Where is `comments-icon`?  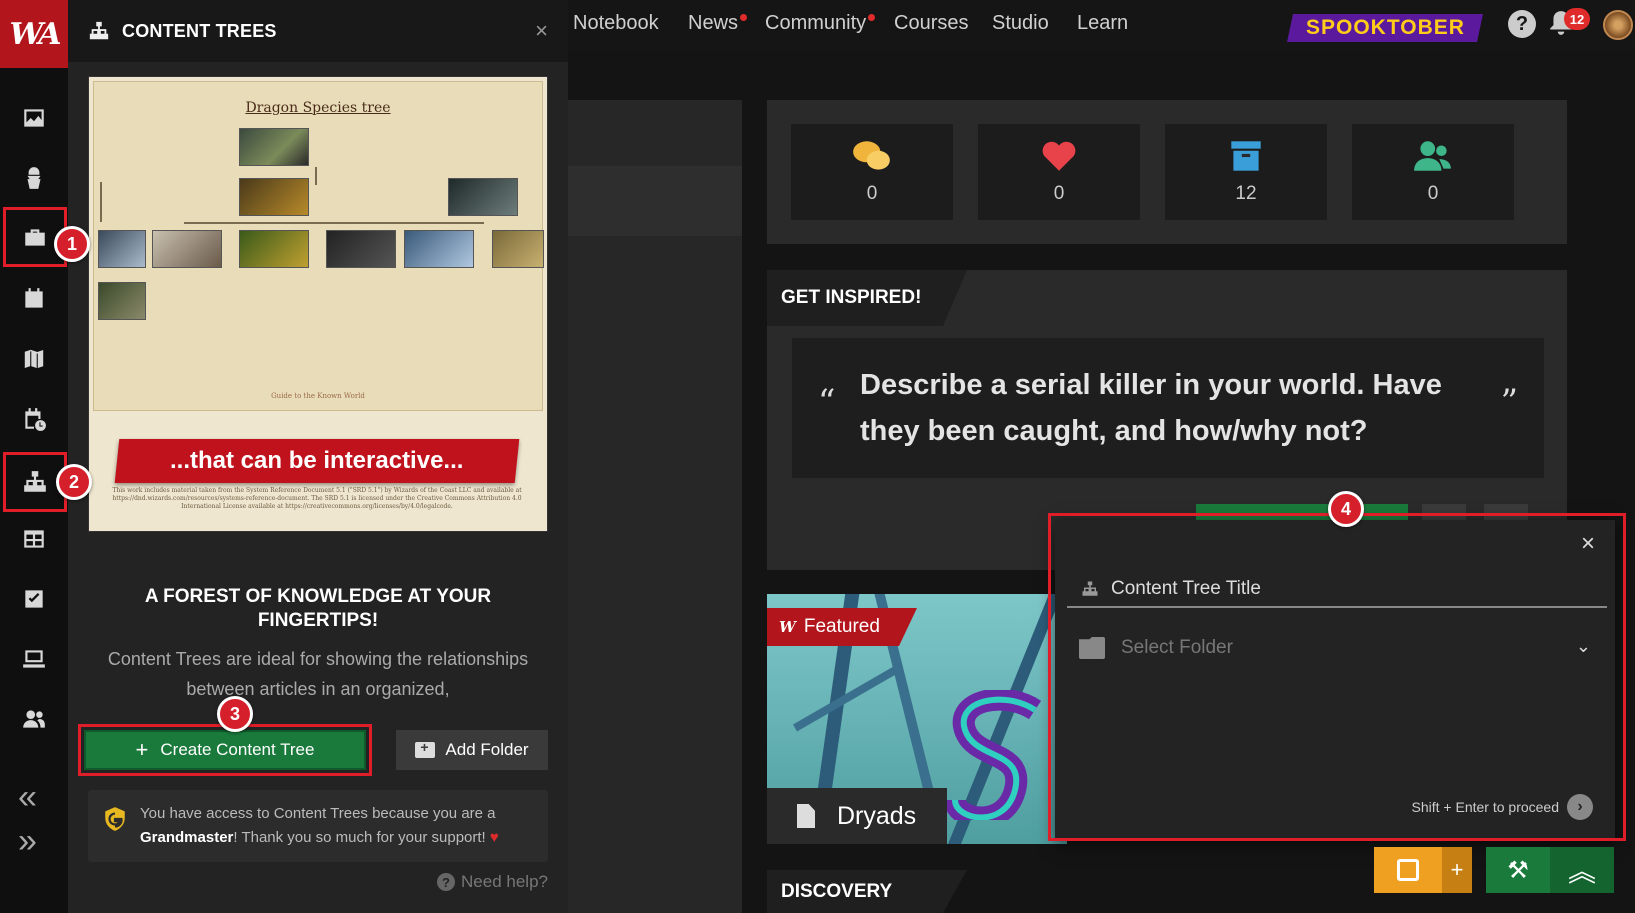 comments-icon is located at coordinates (871, 155).